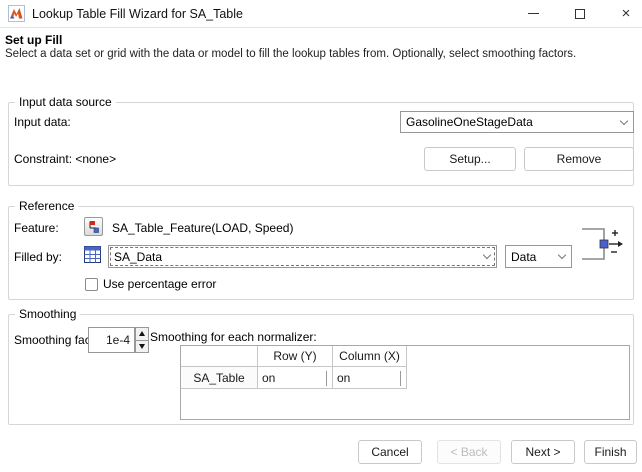 This screenshot has height=472, width=642. Describe the element at coordinates (524, 256) in the screenshot. I see `fill-type-value: Data` at that location.